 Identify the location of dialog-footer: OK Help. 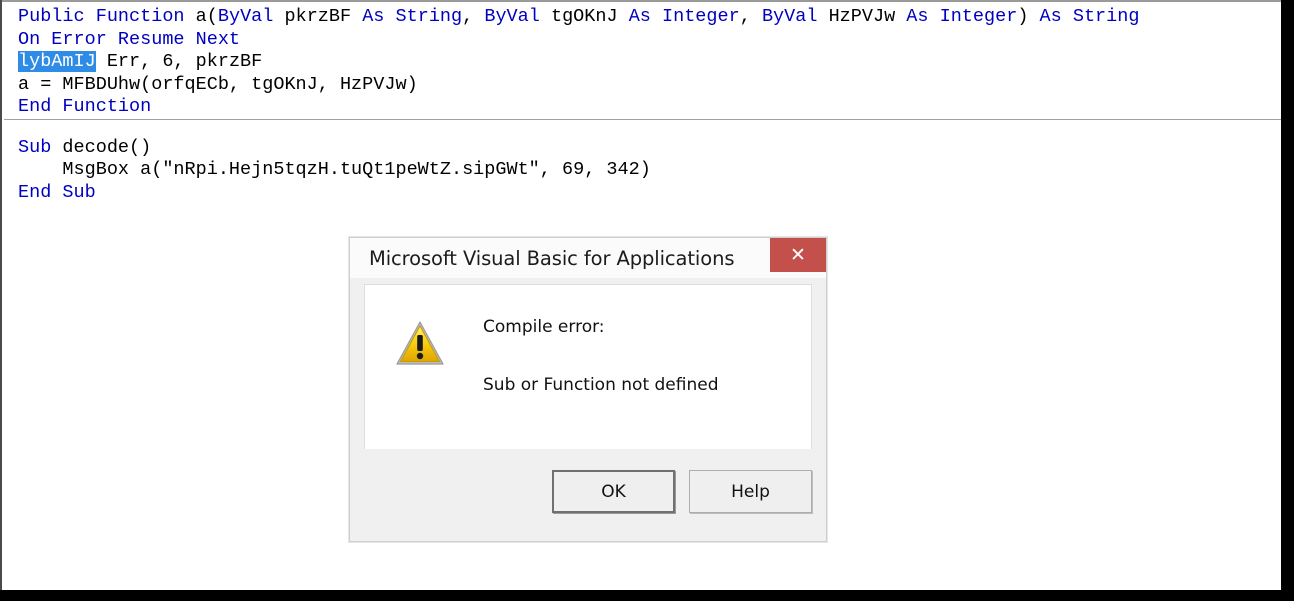
(588, 494).